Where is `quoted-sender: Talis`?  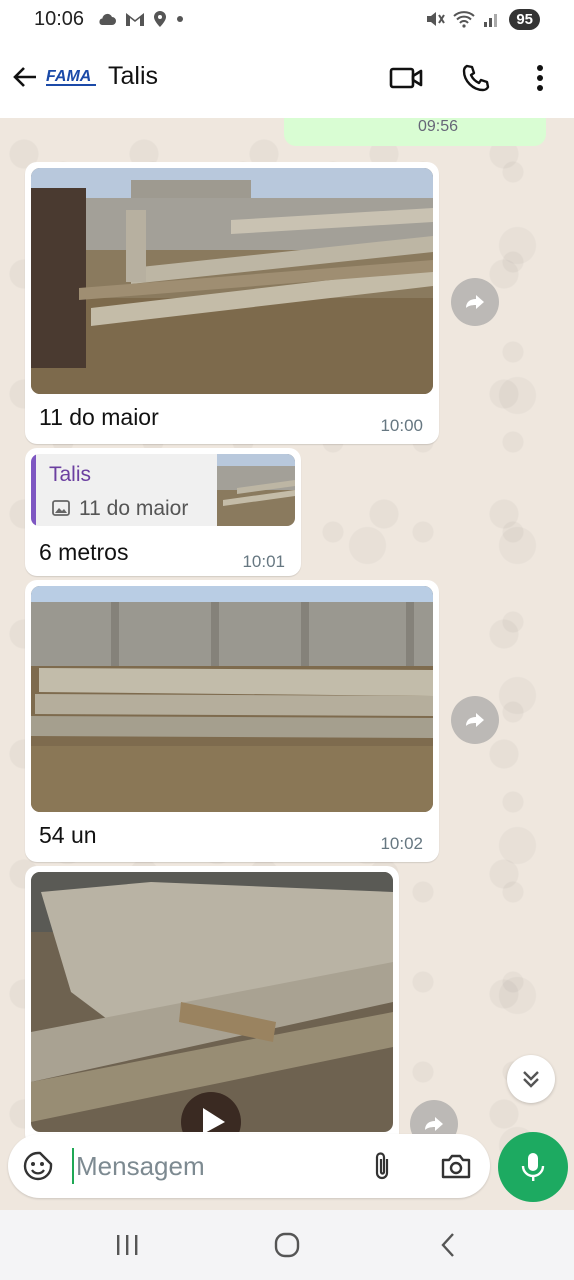 quoted-sender: Talis is located at coordinates (70, 474).